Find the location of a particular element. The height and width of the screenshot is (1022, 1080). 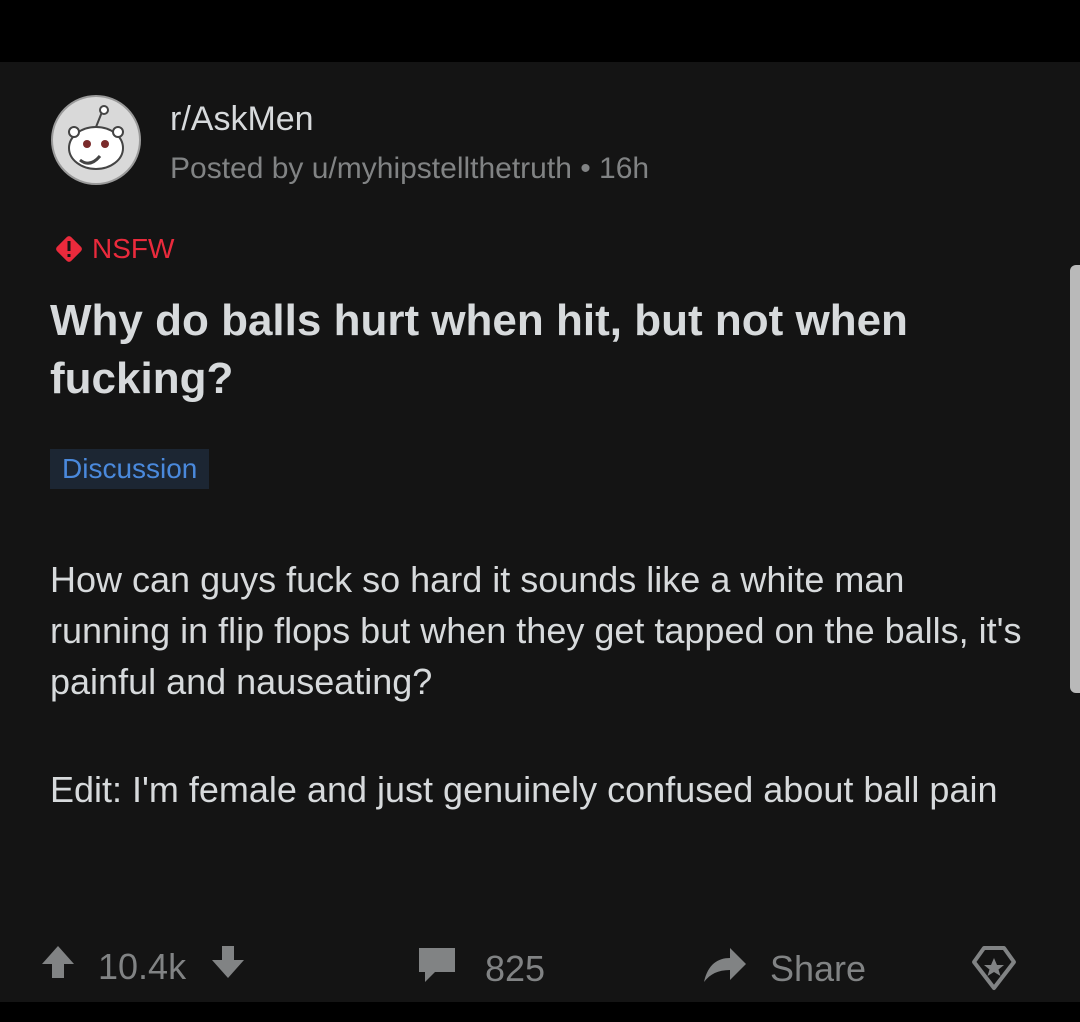

top-black-band is located at coordinates (540, 31).